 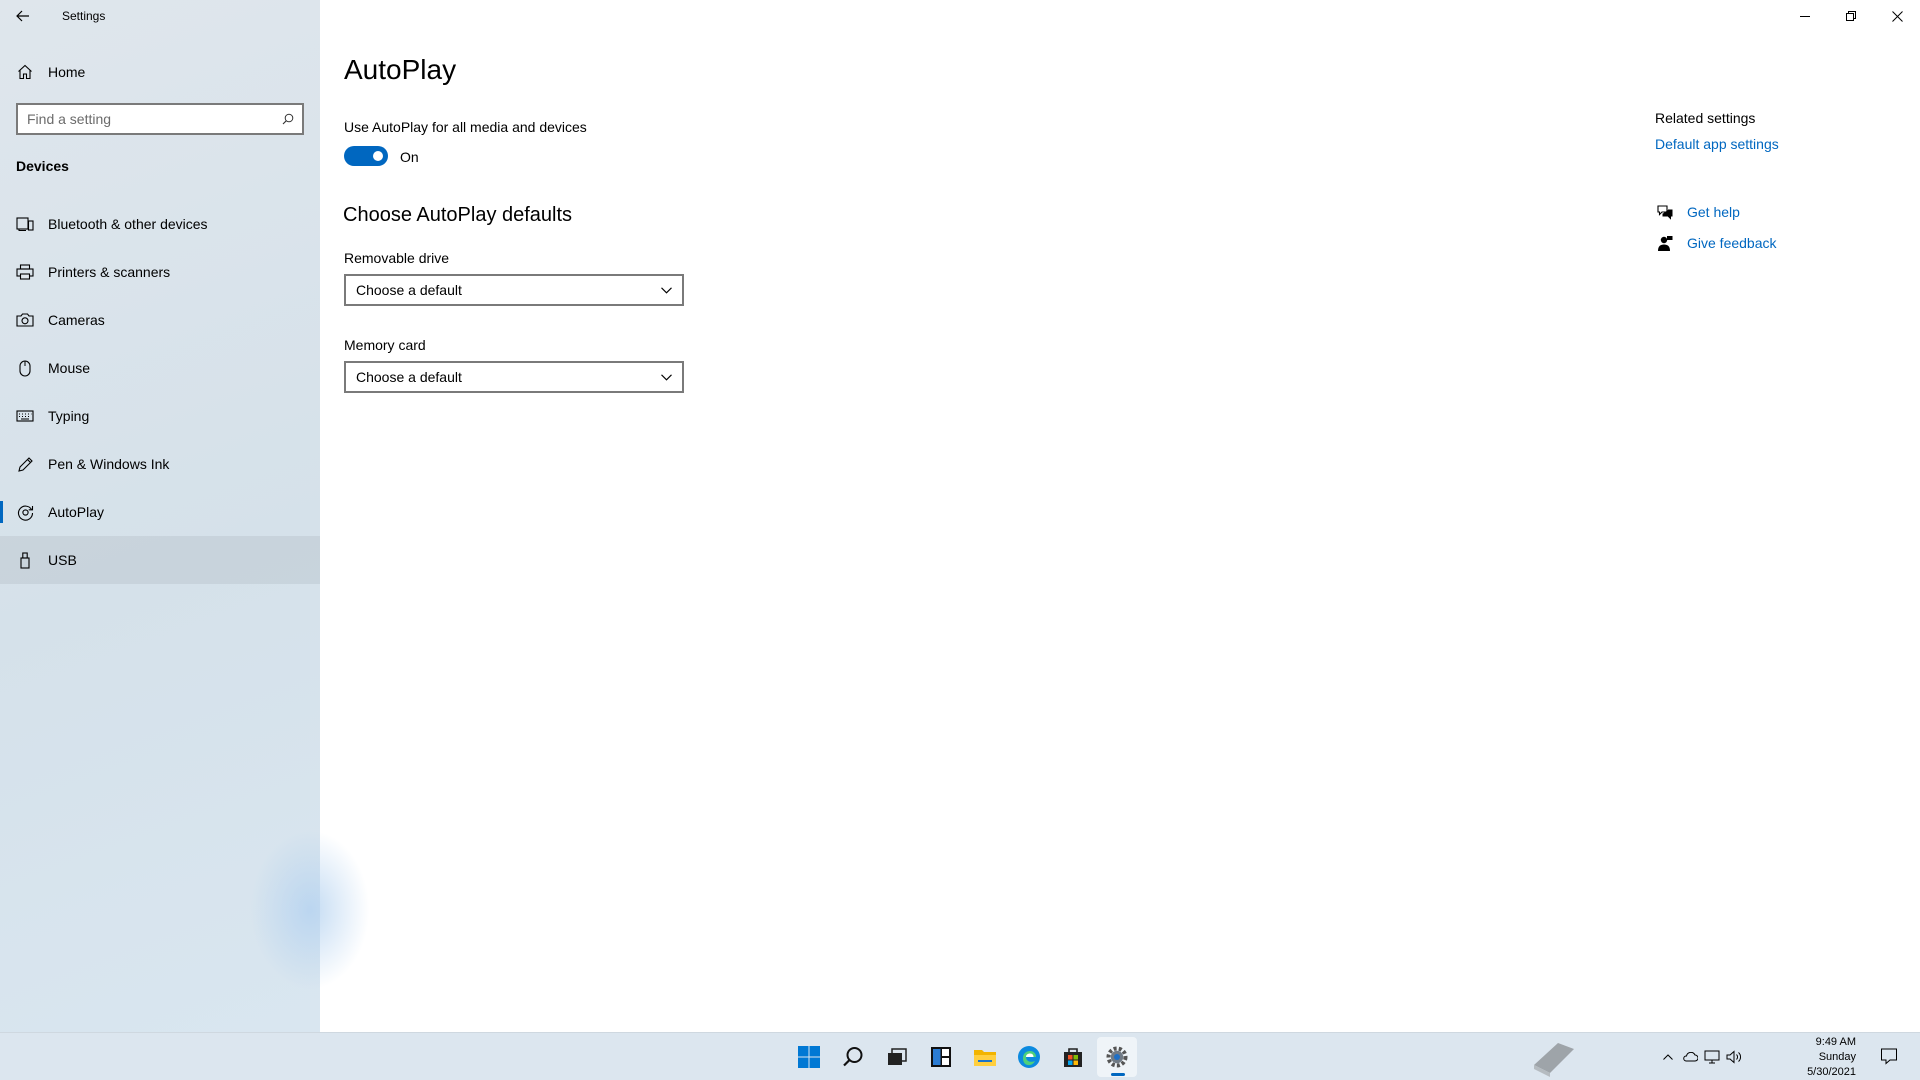 I want to click on settings-taskbar-button, so click(x=1117, y=1057).